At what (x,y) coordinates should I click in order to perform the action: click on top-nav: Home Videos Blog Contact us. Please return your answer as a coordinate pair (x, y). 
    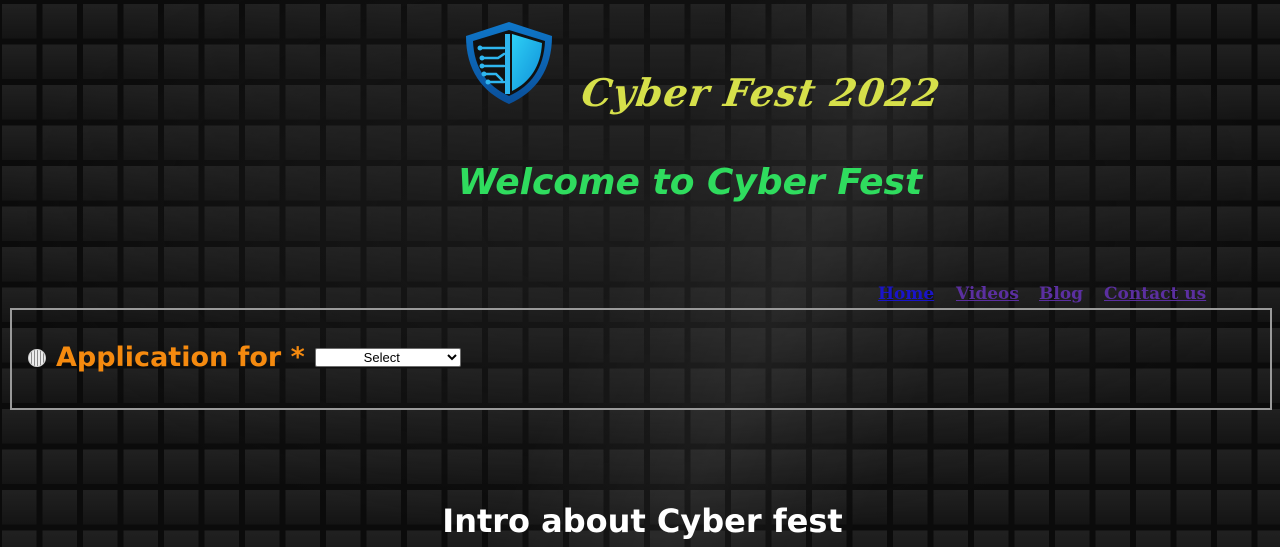
    Looking at the image, I should click on (1042, 294).